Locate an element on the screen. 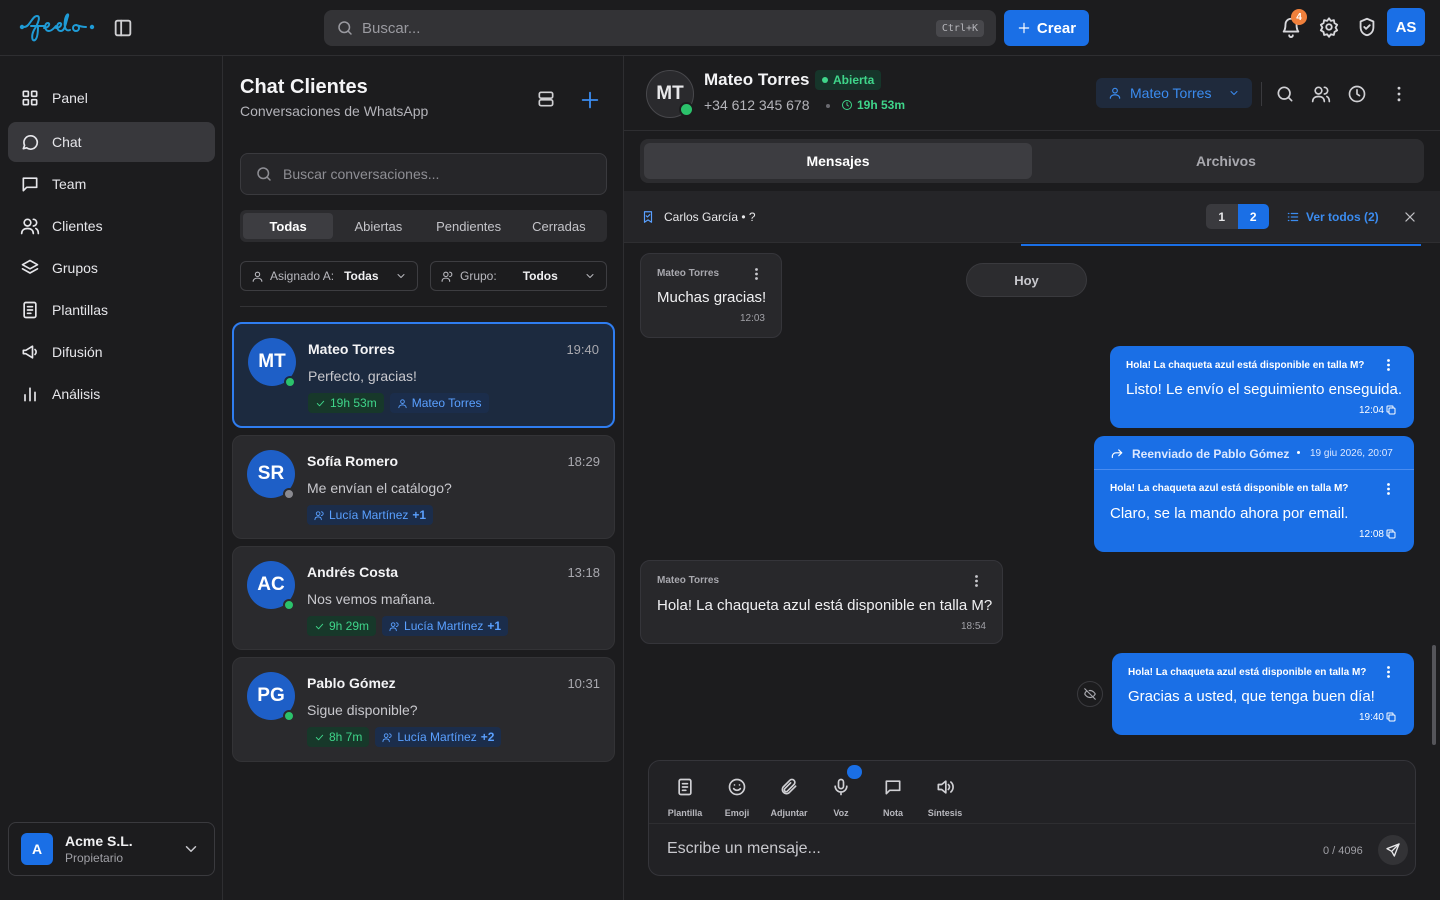 This screenshot has height=900, width=1440. synthesis-button: Síntesis is located at coordinates (945, 797).